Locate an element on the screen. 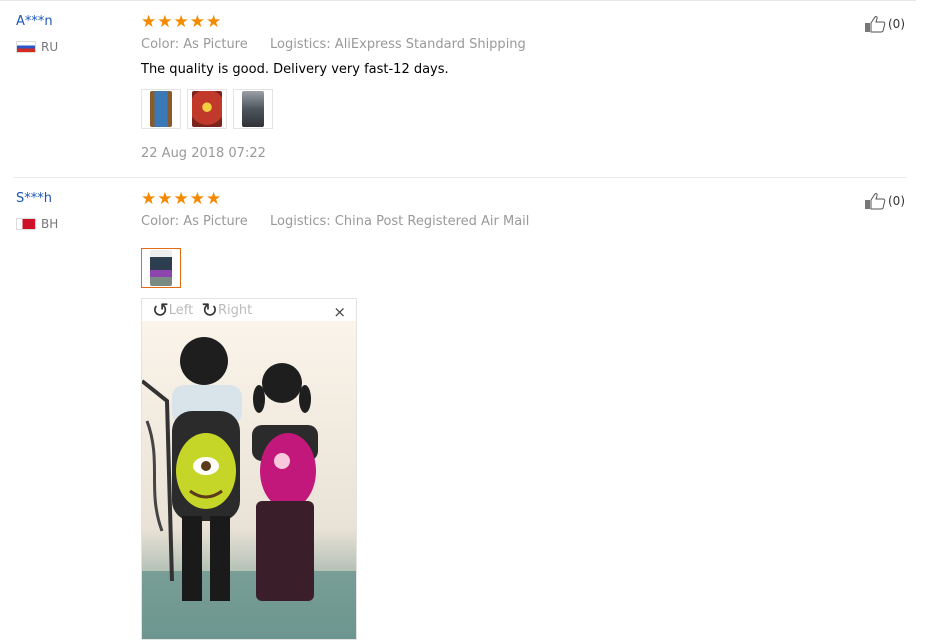  photo-image is located at coordinates (249, 480).